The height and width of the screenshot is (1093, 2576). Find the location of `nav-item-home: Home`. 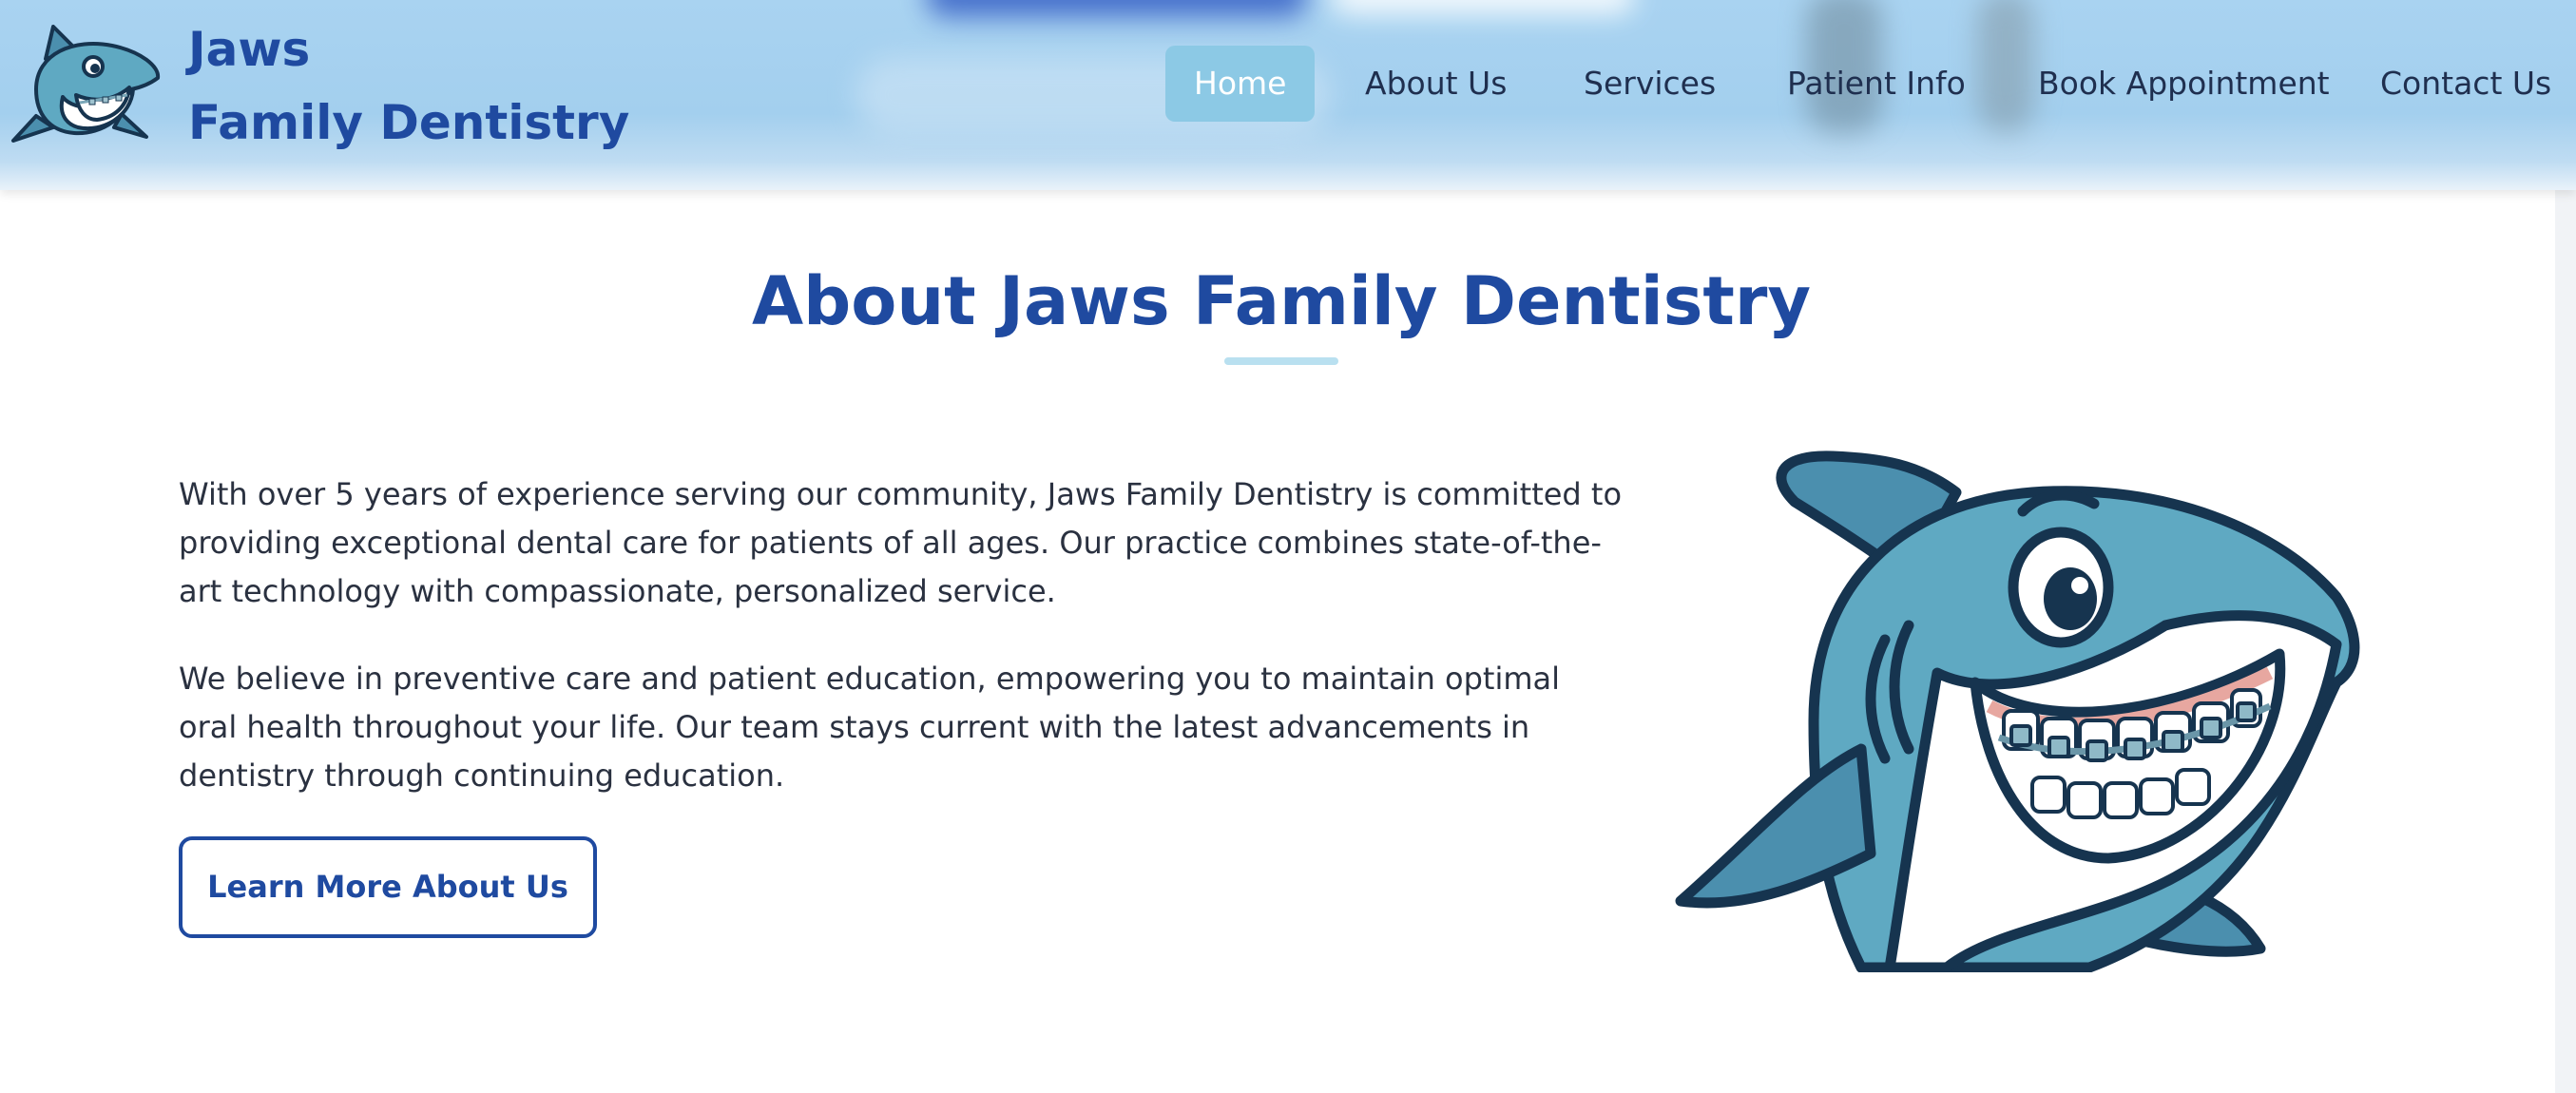

nav-item-home: Home is located at coordinates (1240, 84).